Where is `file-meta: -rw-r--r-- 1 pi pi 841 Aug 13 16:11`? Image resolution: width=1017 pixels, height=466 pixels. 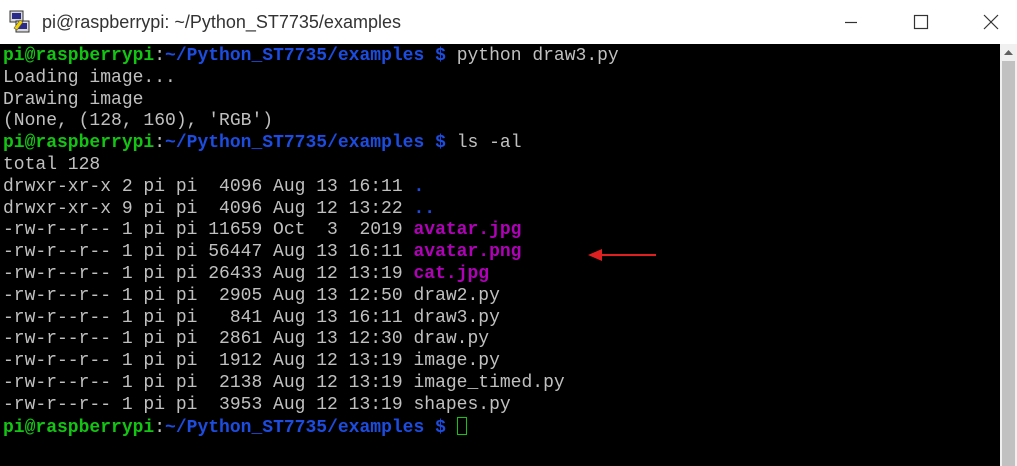 file-meta: -rw-r--r-- 1 pi pi 841 Aug 13 16:11 is located at coordinates (208, 317).